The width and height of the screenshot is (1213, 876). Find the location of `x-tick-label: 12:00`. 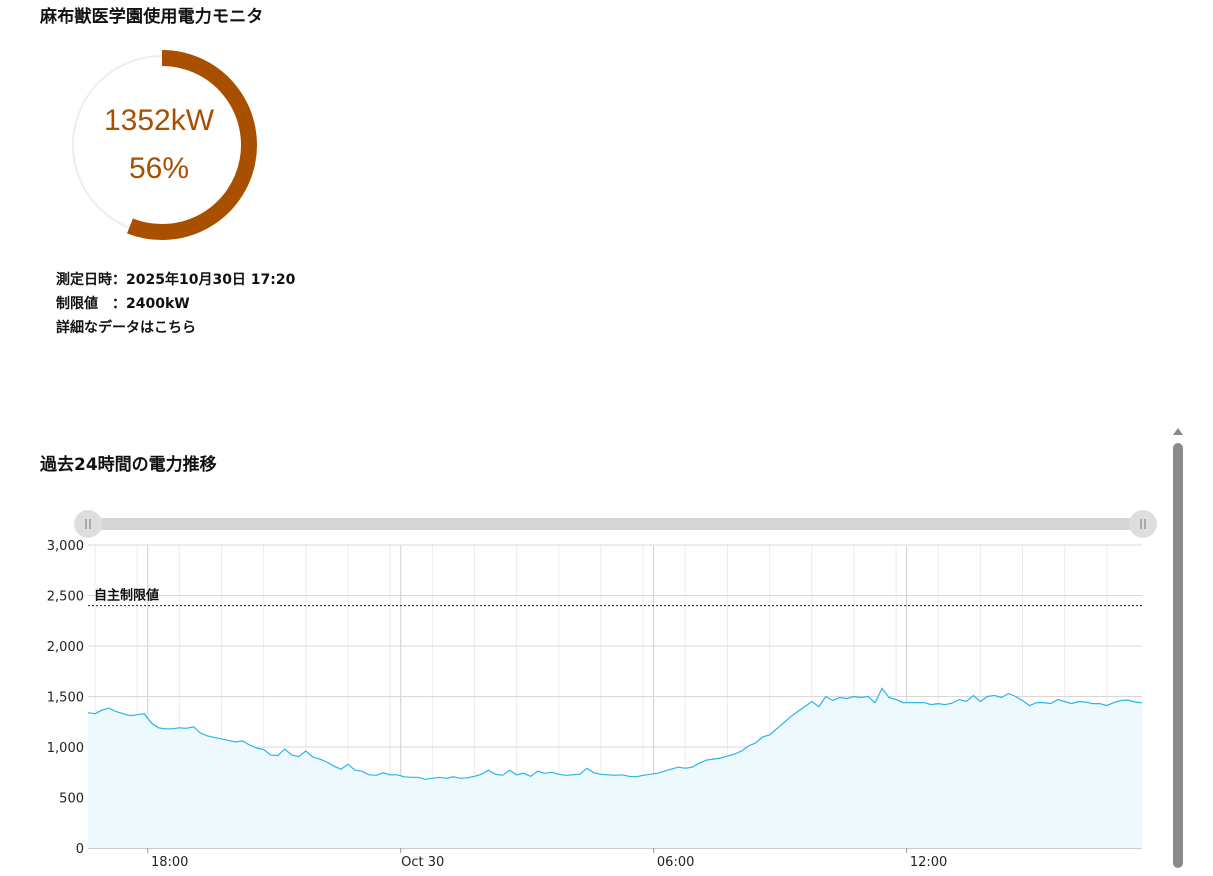

x-tick-label: 12:00 is located at coordinates (928, 862).